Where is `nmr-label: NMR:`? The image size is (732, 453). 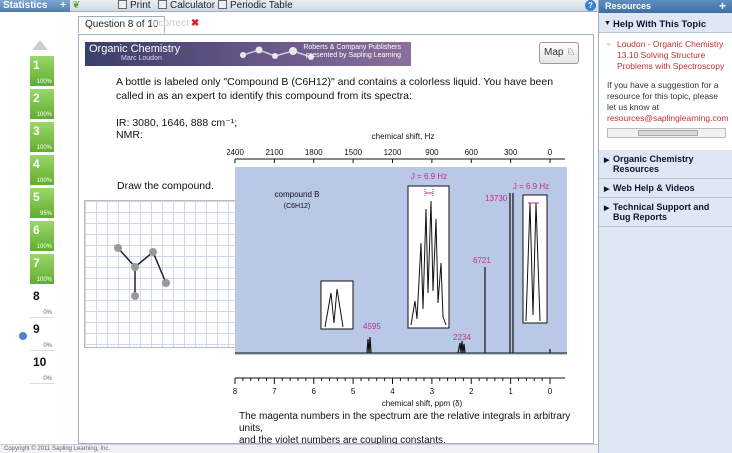
nmr-label: NMR: is located at coordinates (129, 135).